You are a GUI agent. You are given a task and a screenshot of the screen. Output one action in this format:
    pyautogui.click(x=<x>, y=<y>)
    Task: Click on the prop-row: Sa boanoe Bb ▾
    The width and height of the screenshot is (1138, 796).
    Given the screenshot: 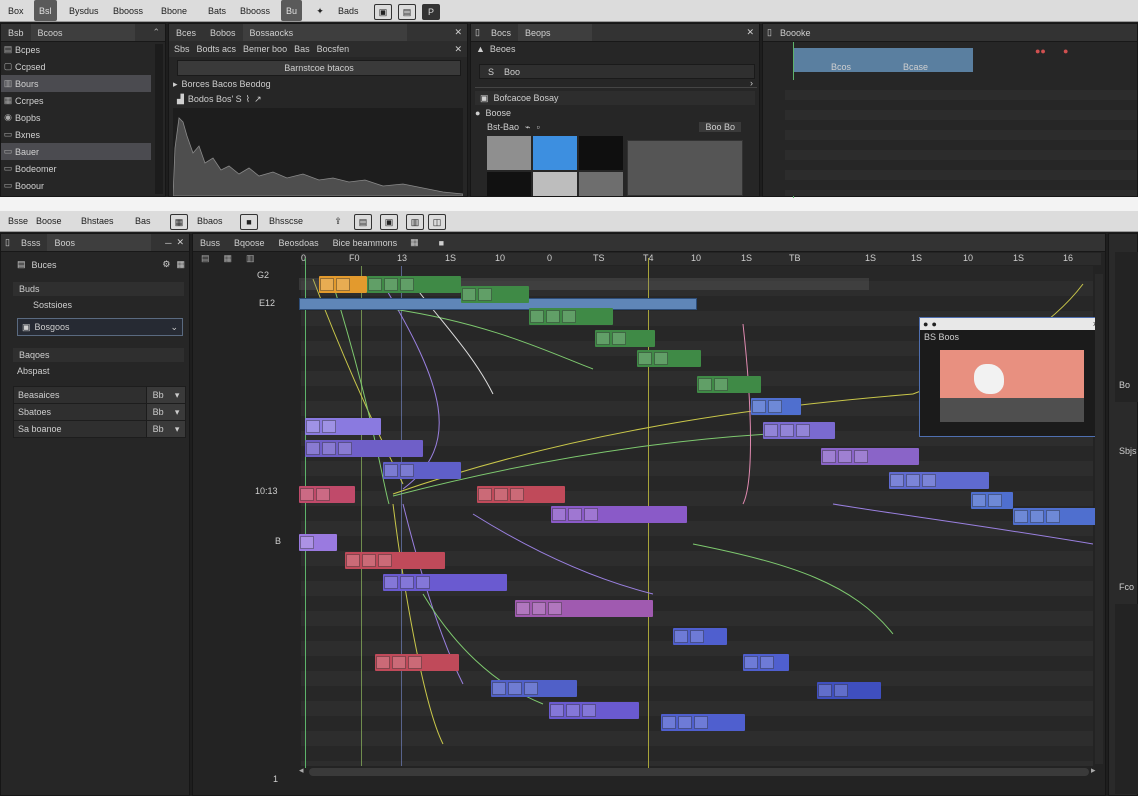 What is the action you would take?
    pyautogui.click(x=99, y=429)
    